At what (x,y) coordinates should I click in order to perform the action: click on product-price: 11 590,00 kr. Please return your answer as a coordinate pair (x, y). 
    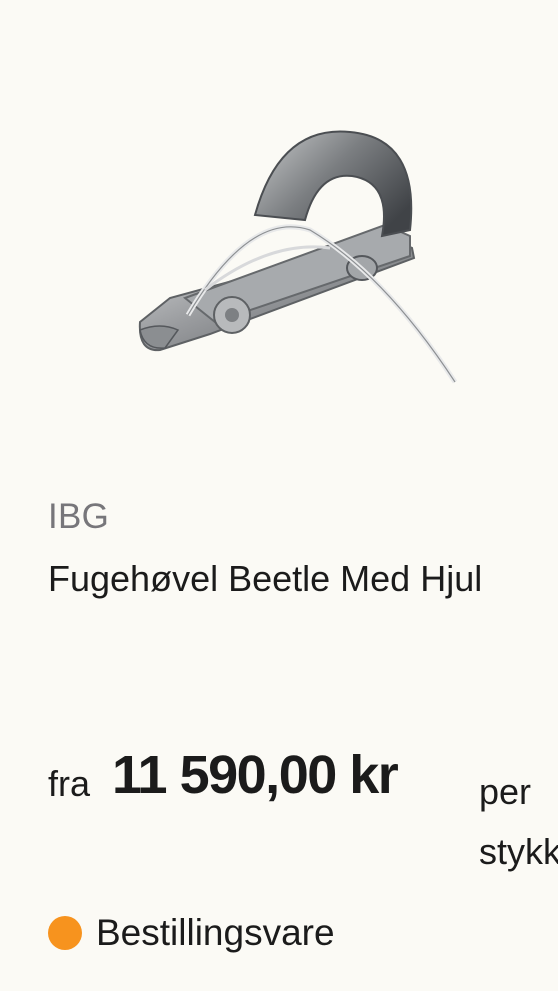
    Looking at the image, I should click on (255, 775).